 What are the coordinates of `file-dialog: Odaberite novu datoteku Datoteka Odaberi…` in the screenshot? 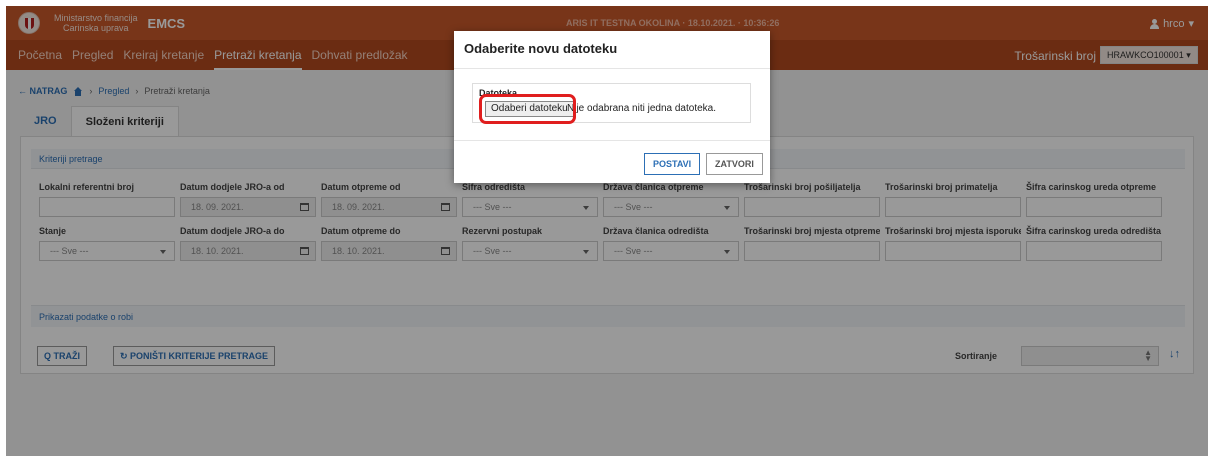 It's located at (612, 107).